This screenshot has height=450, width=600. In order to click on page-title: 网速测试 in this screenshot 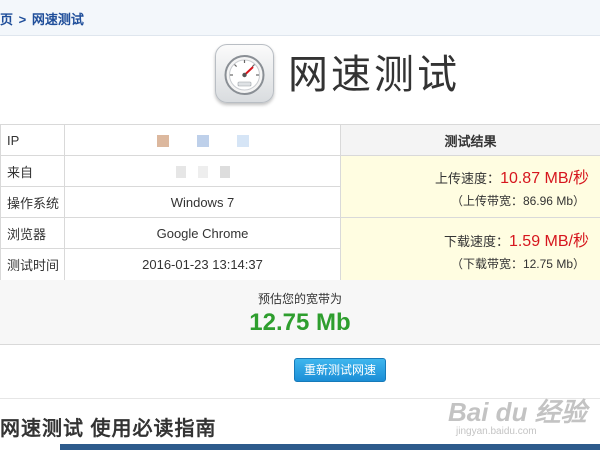, I will do `click(374, 75)`.